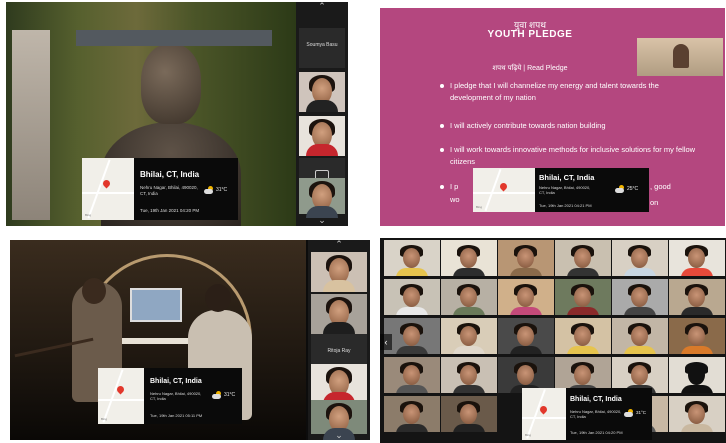  What do you see at coordinates (680, 57) in the screenshot?
I see `speaker-video-thumbnail` at bounding box center [680, 57].